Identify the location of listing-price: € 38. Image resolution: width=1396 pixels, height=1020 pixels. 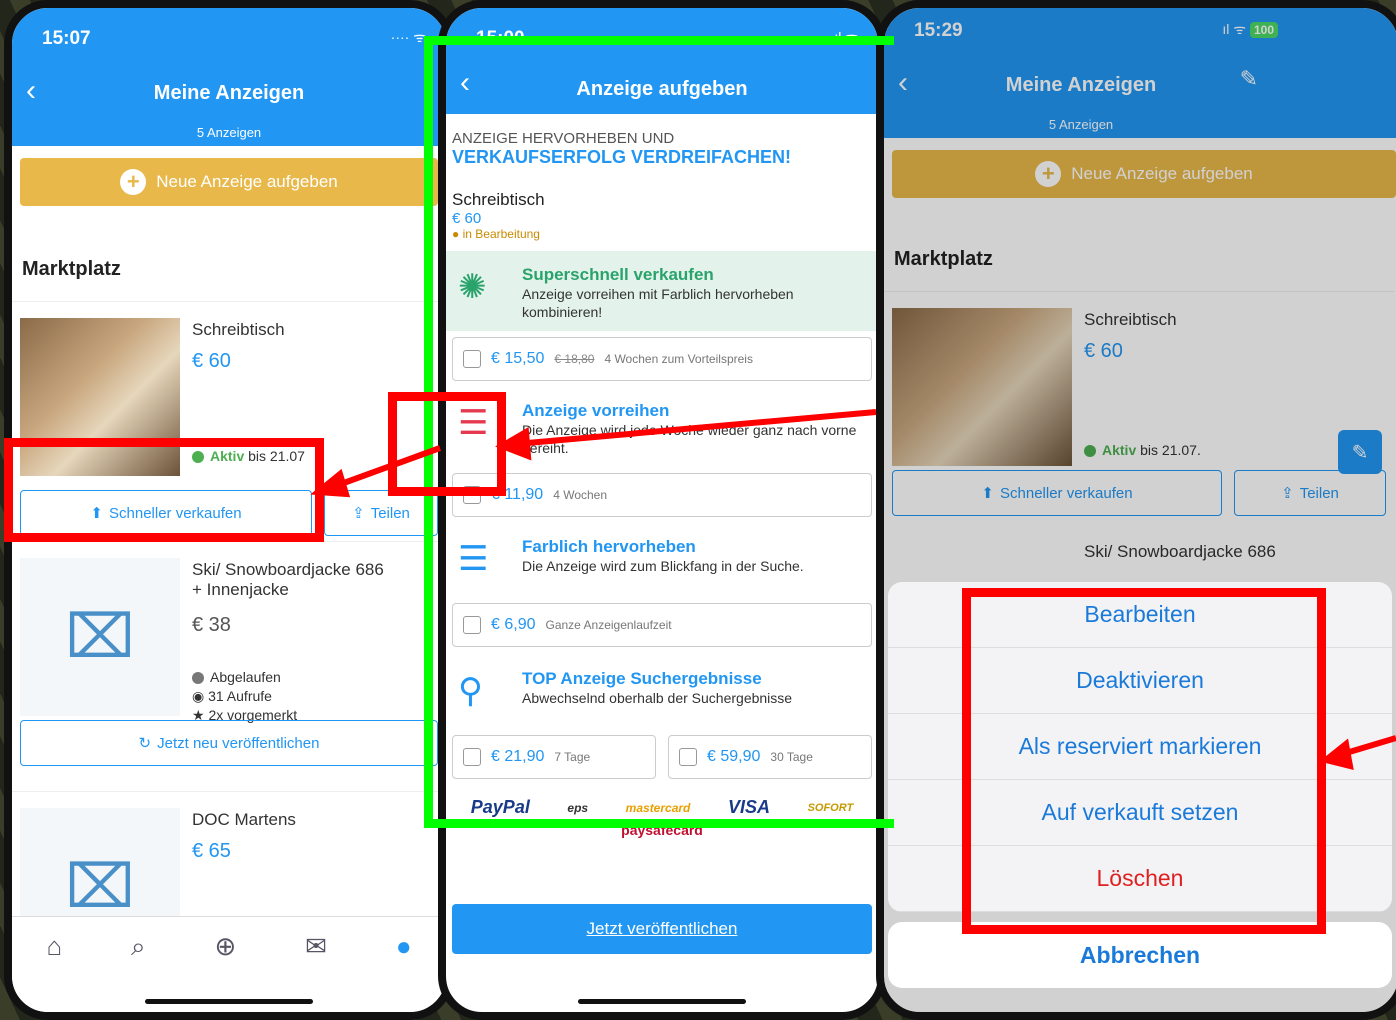
(211, 625).